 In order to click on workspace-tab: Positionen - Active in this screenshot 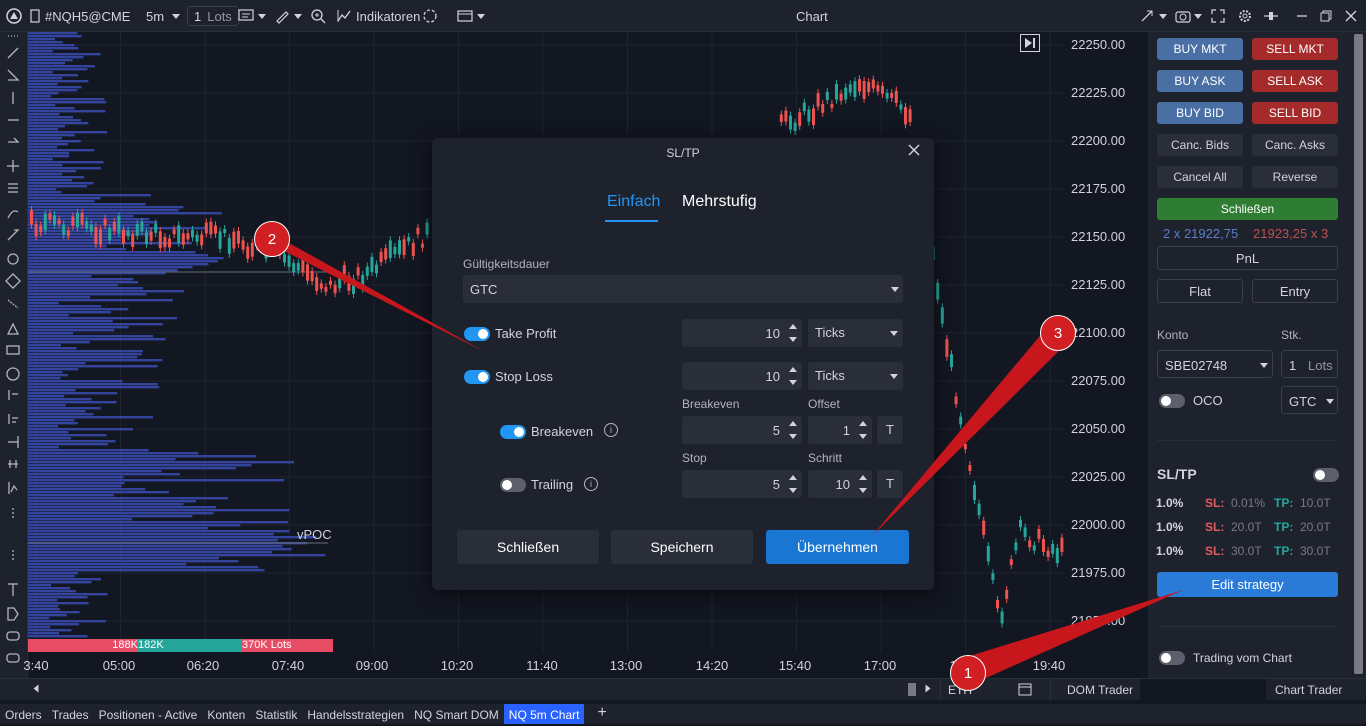, I will do `click(148, 714)`.